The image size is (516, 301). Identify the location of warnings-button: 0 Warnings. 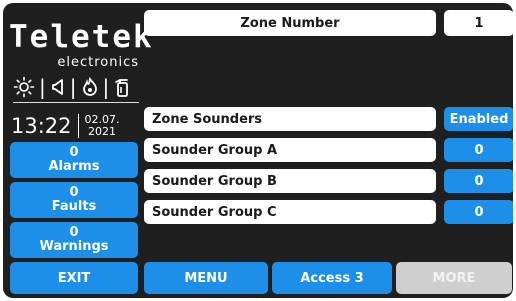
(74, 240).